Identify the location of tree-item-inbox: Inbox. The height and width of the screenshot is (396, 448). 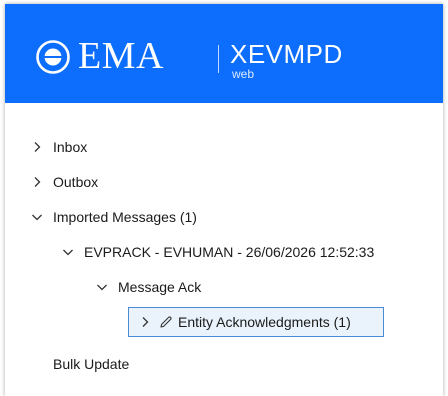
(58, 147).